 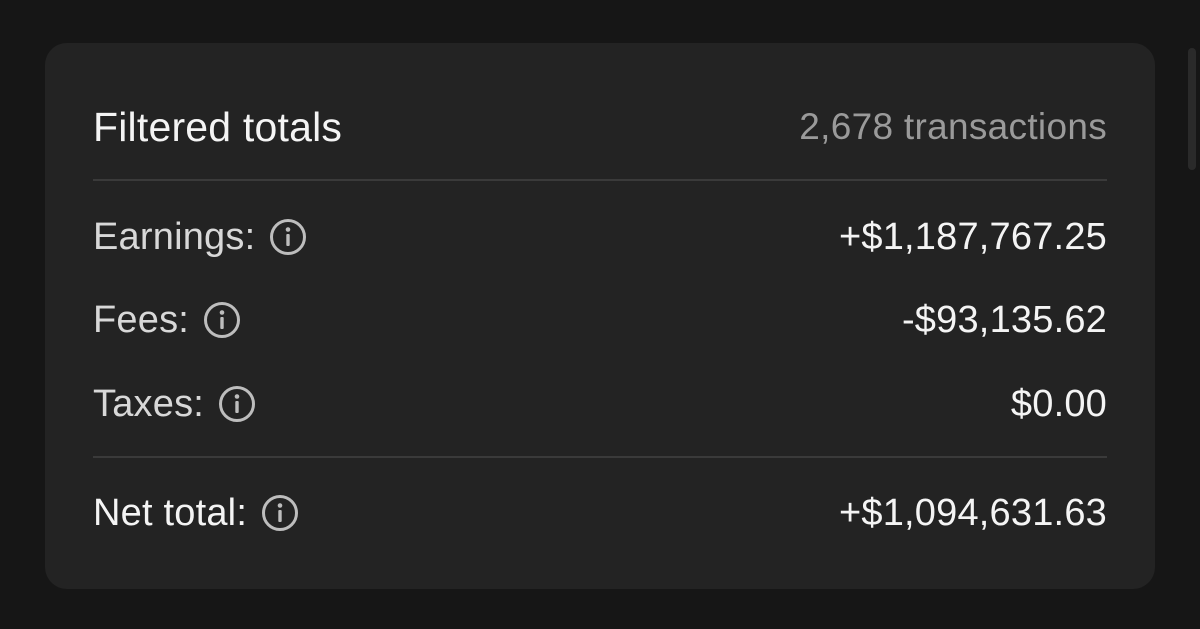 I want to click on taxes-label-group: Taxes:, so click(x=174, y=404).